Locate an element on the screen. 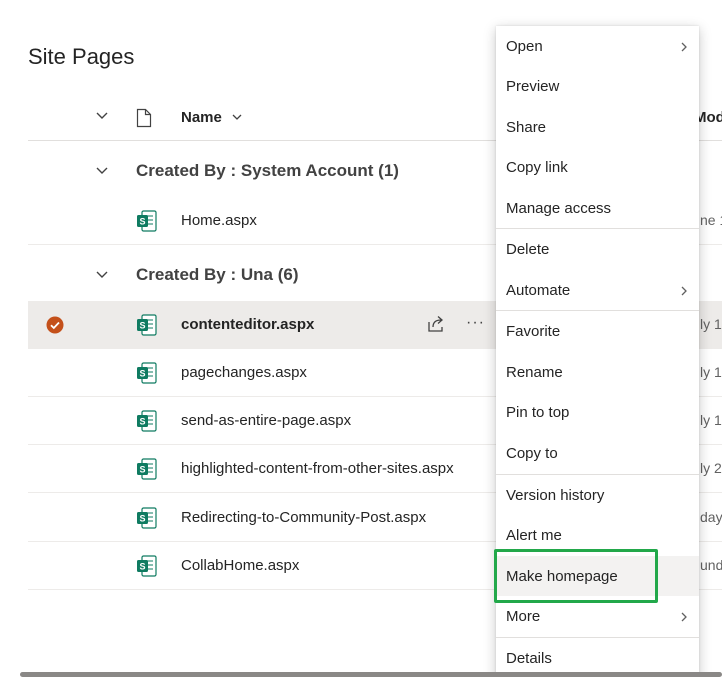 The image size is (722, 677). menu-item-share: Share is located at coordinates (597, 127).